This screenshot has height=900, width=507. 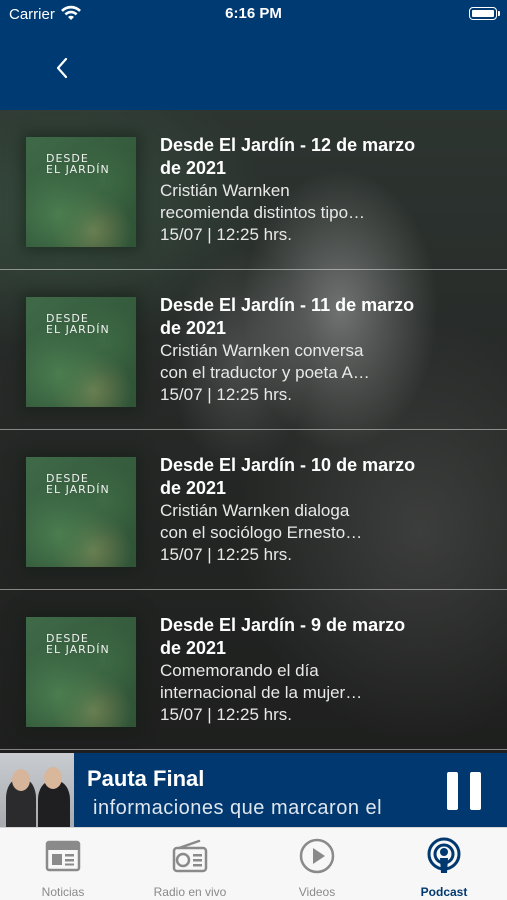 I want to click on status-bar: Carrier 6:16 PM, so click(x=253, y=14).